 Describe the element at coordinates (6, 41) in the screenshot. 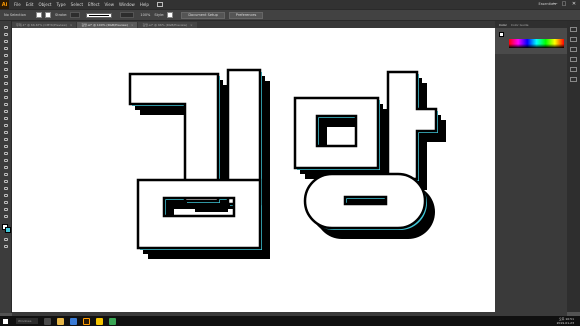

I see `magic-wand-tool-icon` at that location.